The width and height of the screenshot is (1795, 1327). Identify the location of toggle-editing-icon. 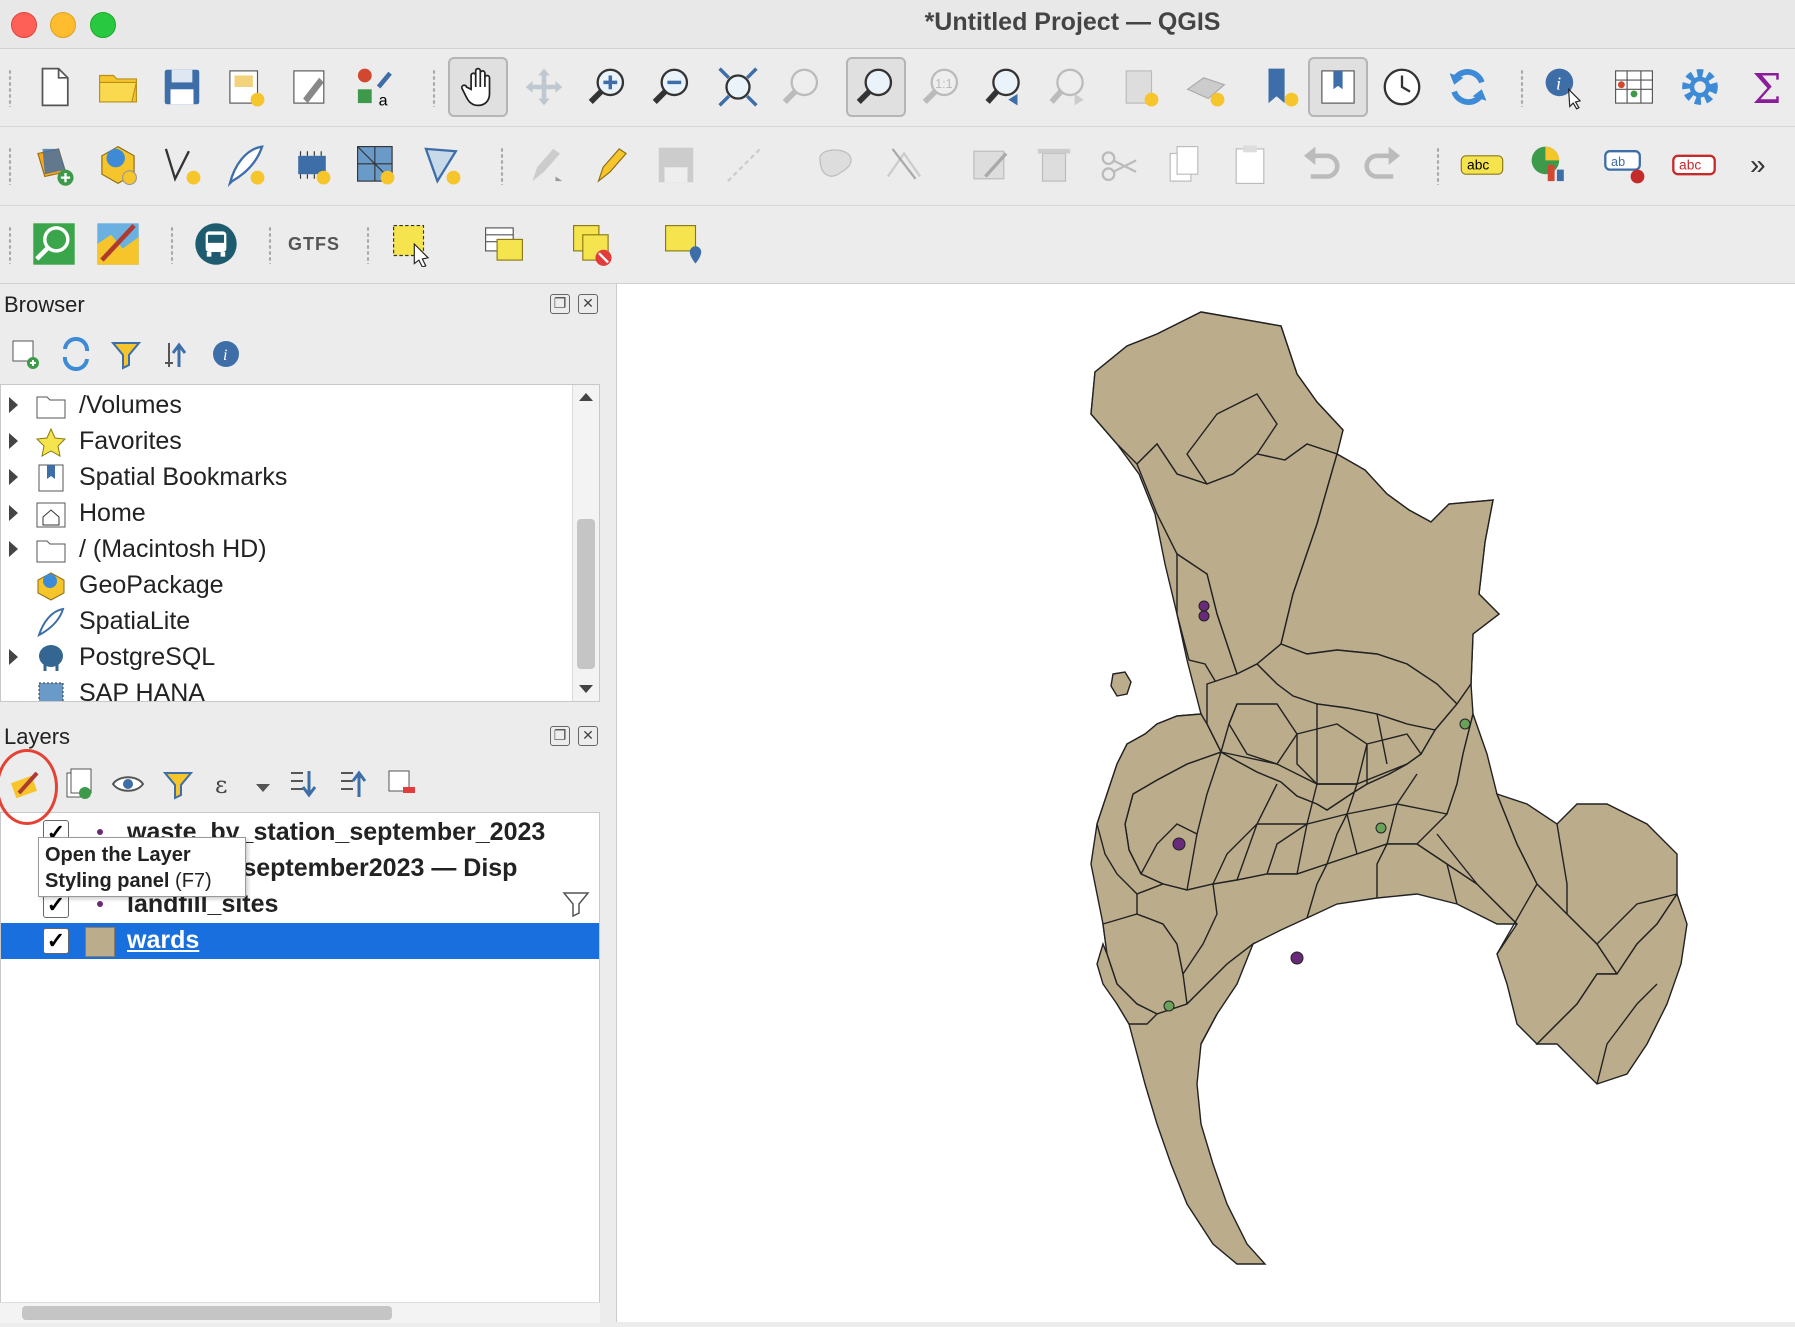
(544, 165).